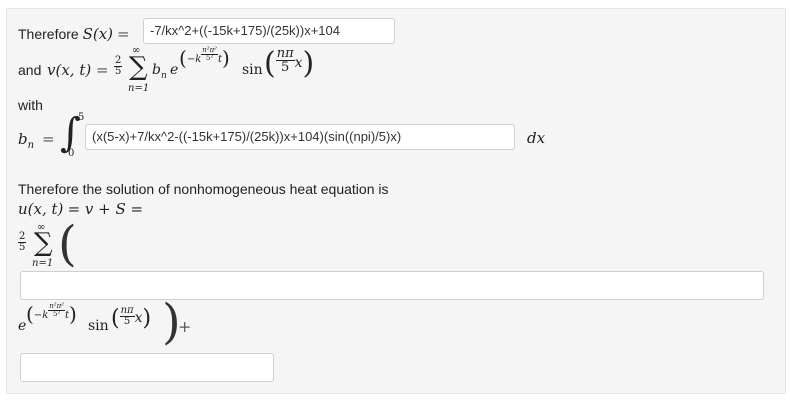 Image resolution: width=790 pixels, height=400 pixels. Describe the element at coordinates (147, 367) in the screenshot. I see `remaining-term-input` at that location.